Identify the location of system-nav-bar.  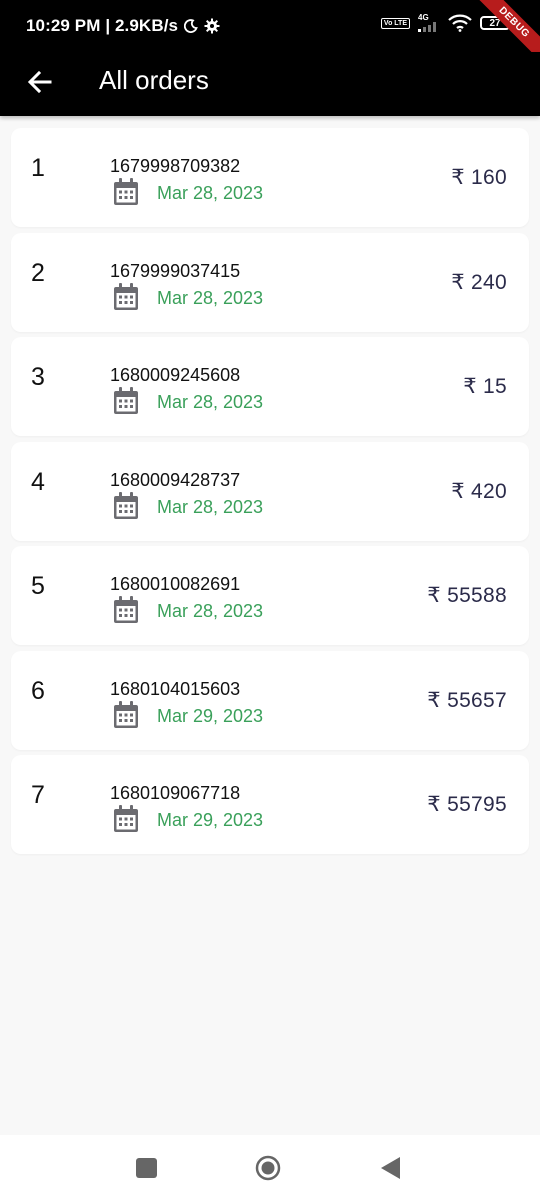
(270, 1167).